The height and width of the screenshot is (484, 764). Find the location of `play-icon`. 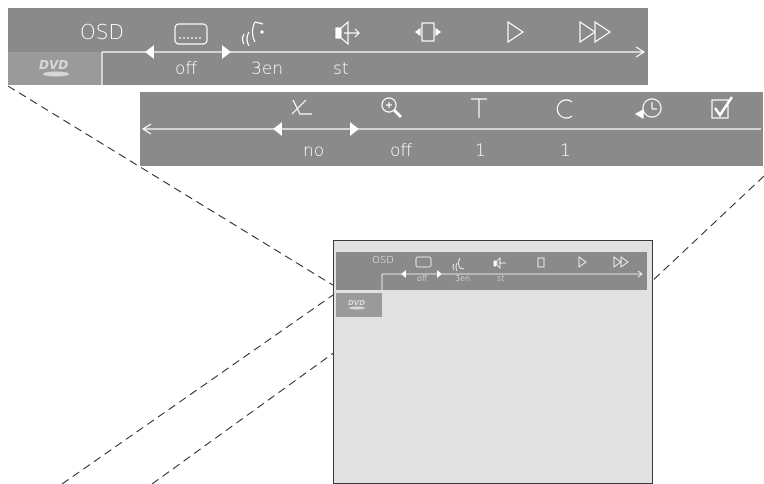

play-icon is located at coordinates (516, 32).